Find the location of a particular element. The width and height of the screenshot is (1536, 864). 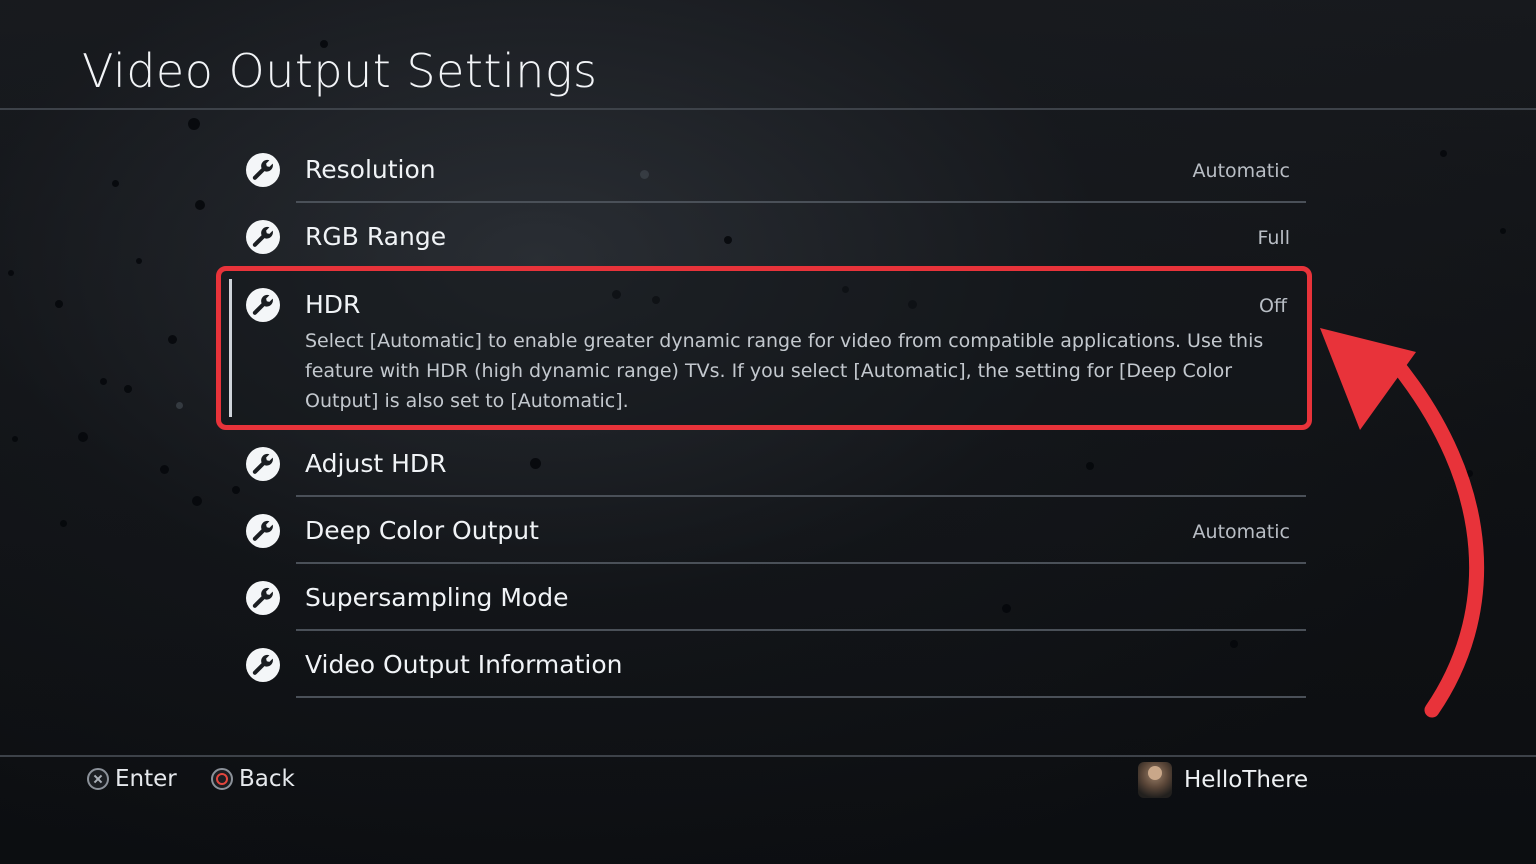

avatar is located at coordinates (1155, 780).